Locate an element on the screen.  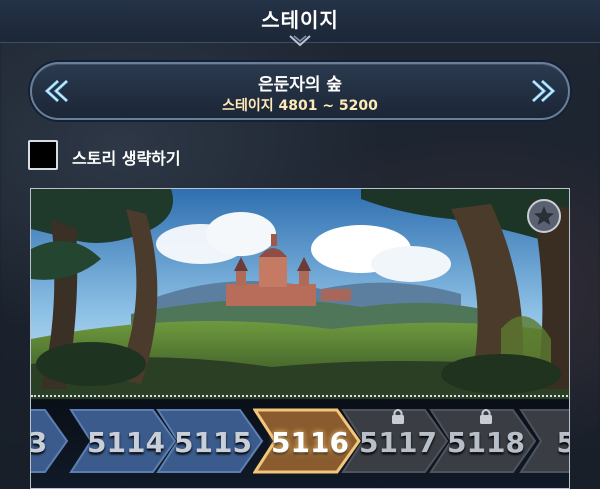
star-icon is located at coordinates (544, 215).